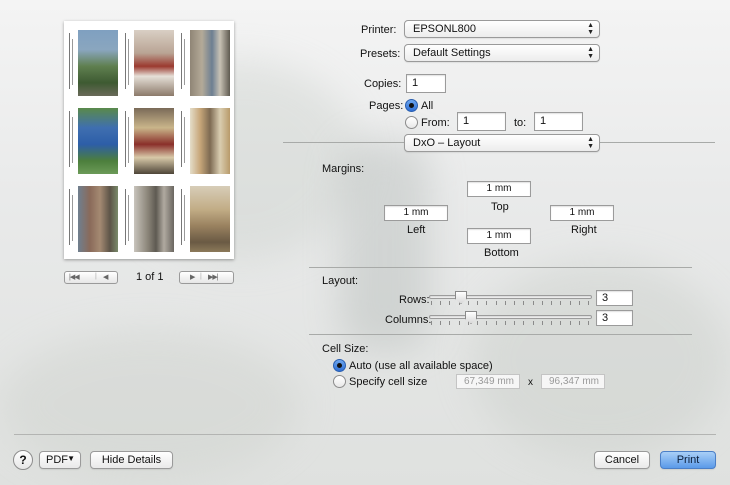 This screenshot has height=485, width=730. I want to click on pager-back-group: |◀◀ | ◀, so click(91, 277).